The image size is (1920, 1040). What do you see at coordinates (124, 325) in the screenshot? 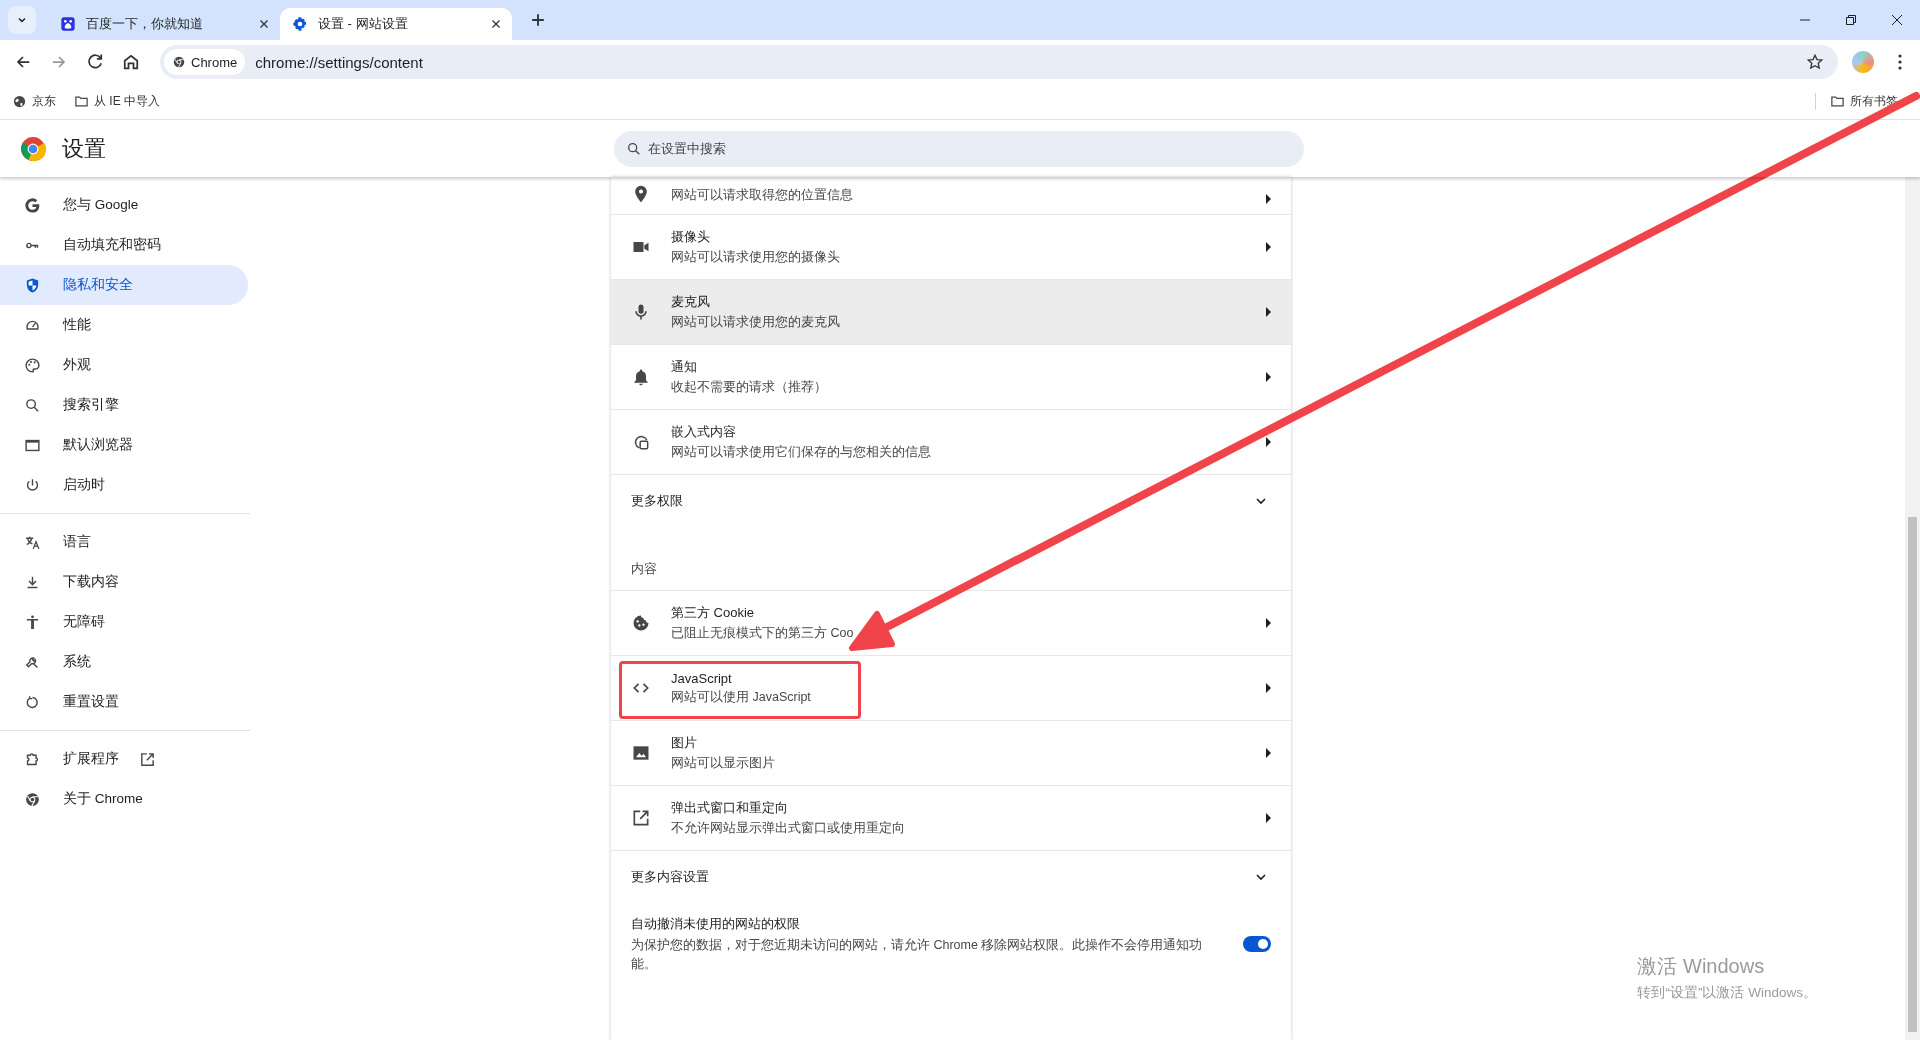
I see `sidebar-item: 性能` at bounding box center [124, 325].